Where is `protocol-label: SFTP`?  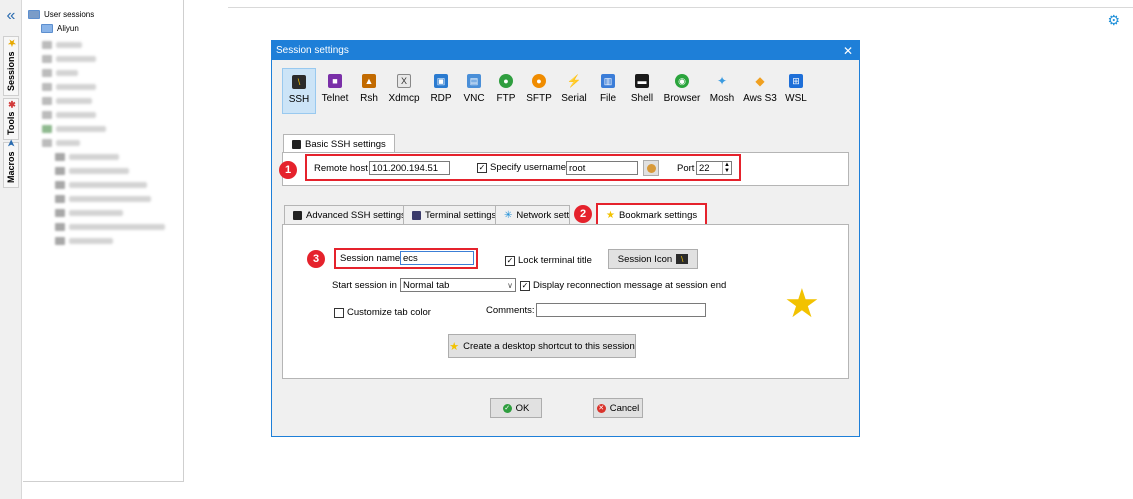
protocol-label: SFTP is located at coordinates (539, 98).